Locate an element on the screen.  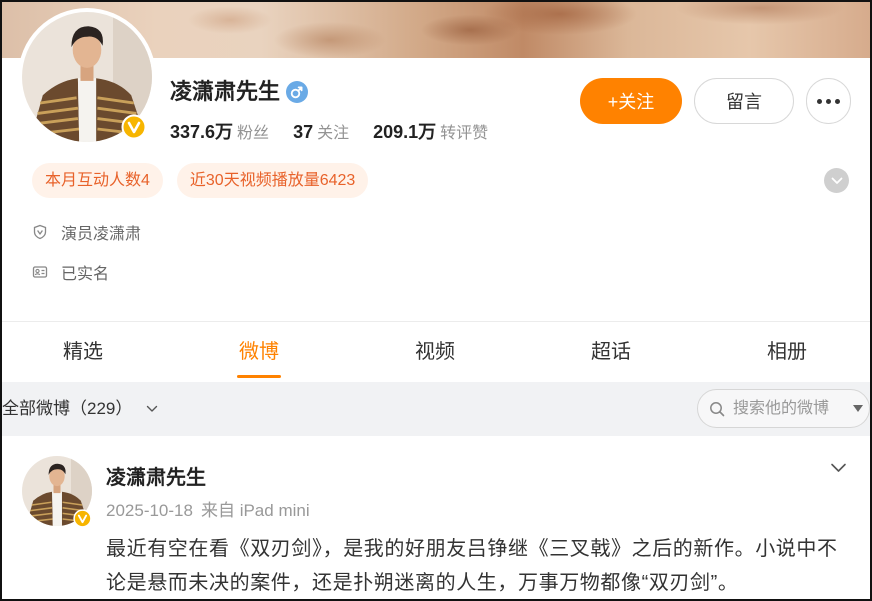
profile-tags: 本月互动人数4 近30天视频播放量6423 is located at coordinates (200, 180).